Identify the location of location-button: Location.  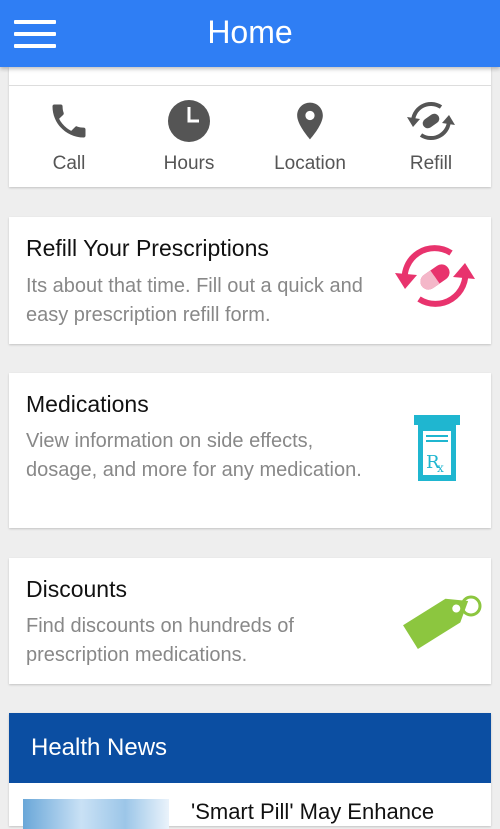
(310, 137).